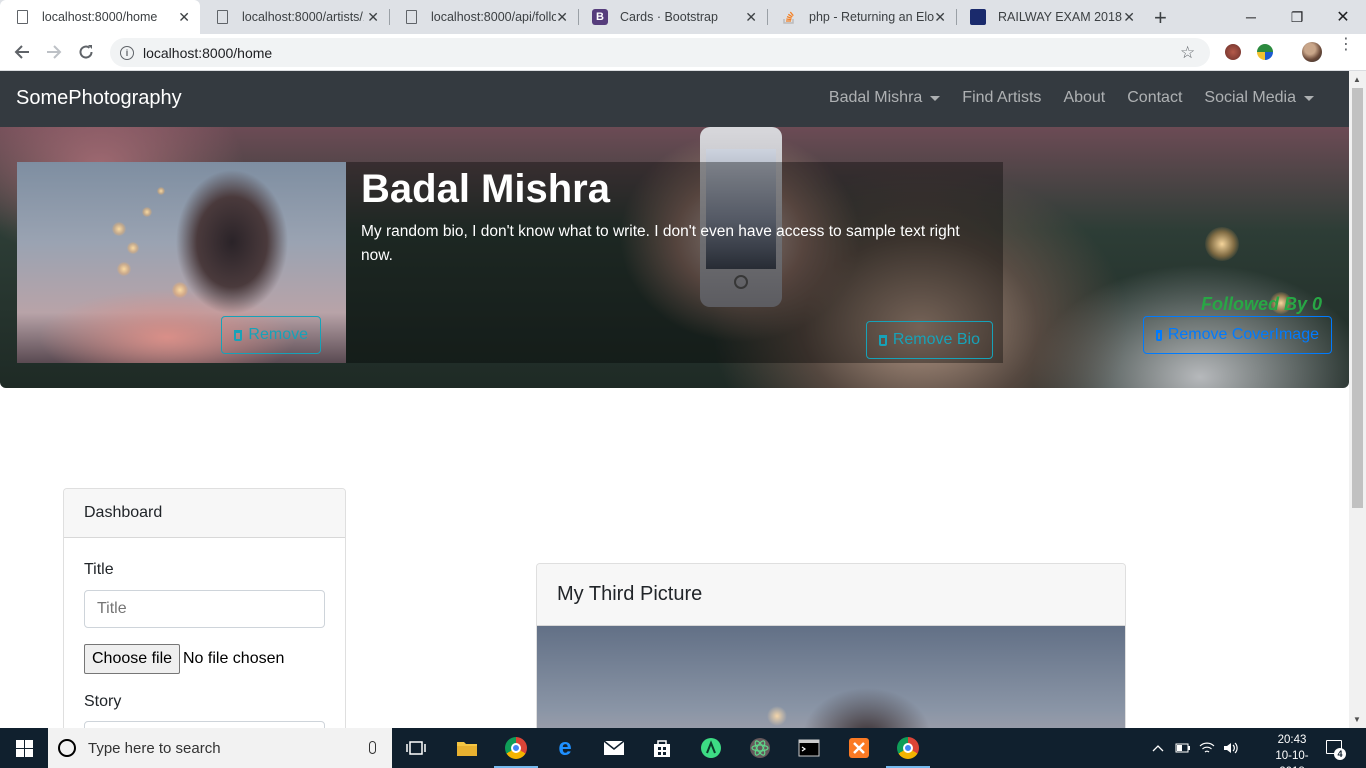  What do you see at coordinates (1154, 98) in the screenshot?
I see `nav-contact: Contact` at bounding box center [1154, 98].